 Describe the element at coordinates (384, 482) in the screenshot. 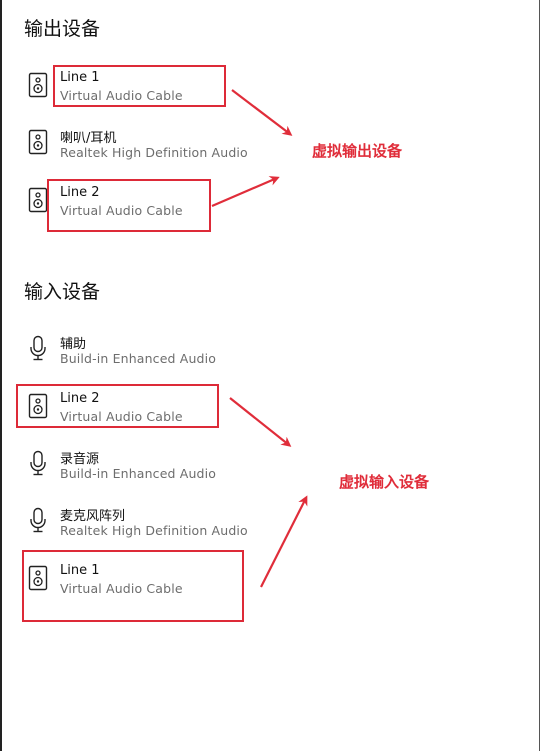

I see `virtual-input-label: 虚拟输入设备` at that location.